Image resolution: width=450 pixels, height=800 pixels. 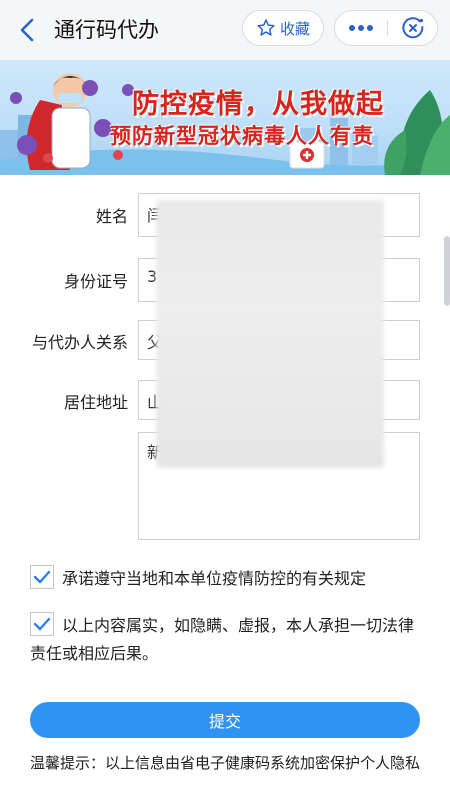 What do you see at coordinates (106, 30) in the screenshot?
I see `page-title: 通行码代办` at bounding box center [106, 30].